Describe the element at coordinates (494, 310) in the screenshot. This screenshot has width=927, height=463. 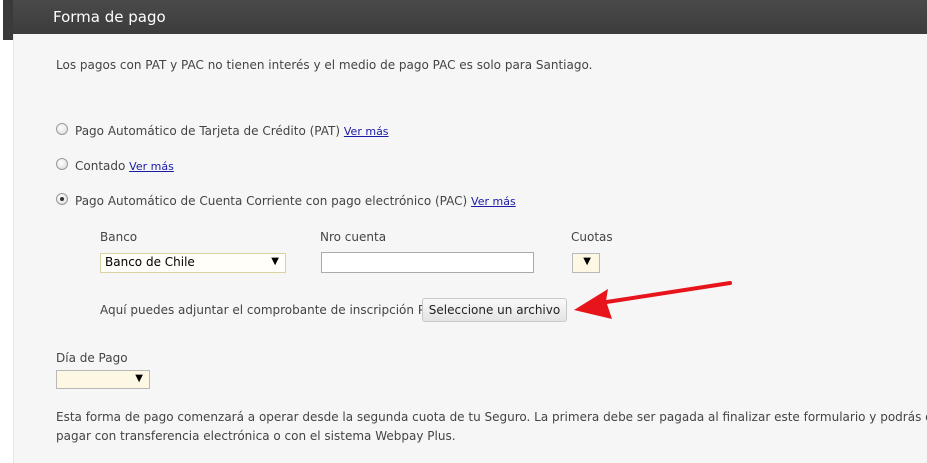
I see `select-file-button: Seleccione un archivo` at that location.